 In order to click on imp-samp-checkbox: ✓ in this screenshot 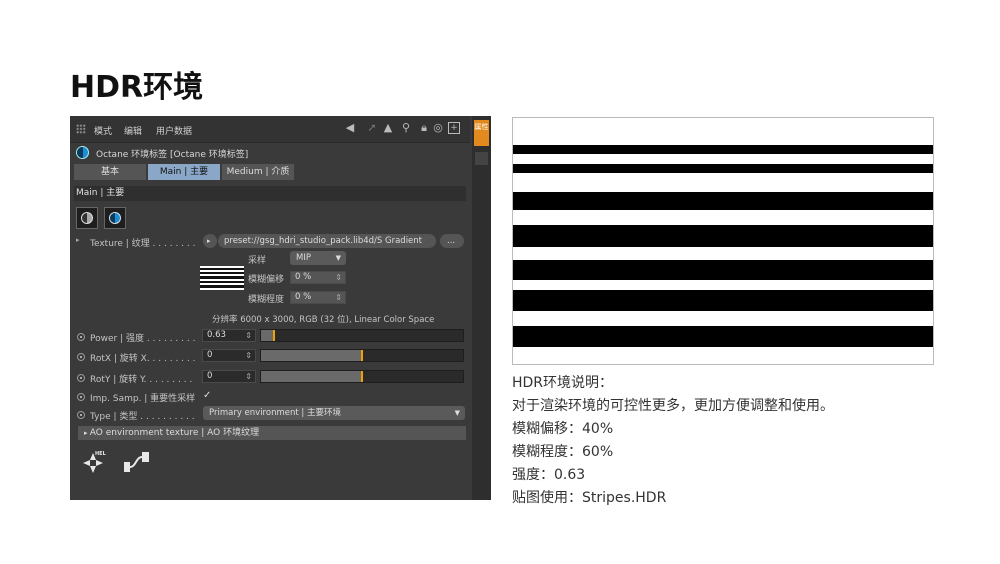, I will do `click(207, 395)`.